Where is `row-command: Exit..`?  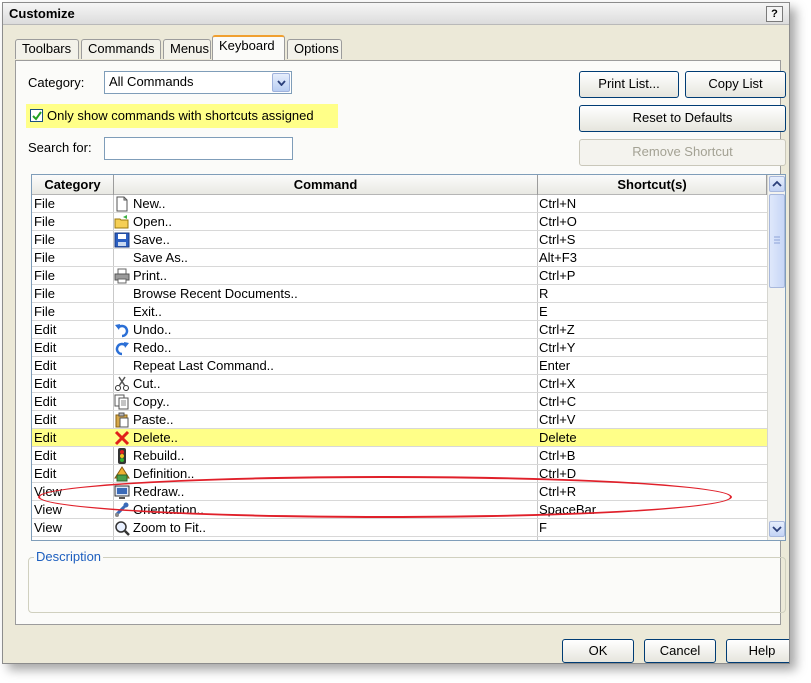
row-command: Exit.. is located at coordinates (147, 311).